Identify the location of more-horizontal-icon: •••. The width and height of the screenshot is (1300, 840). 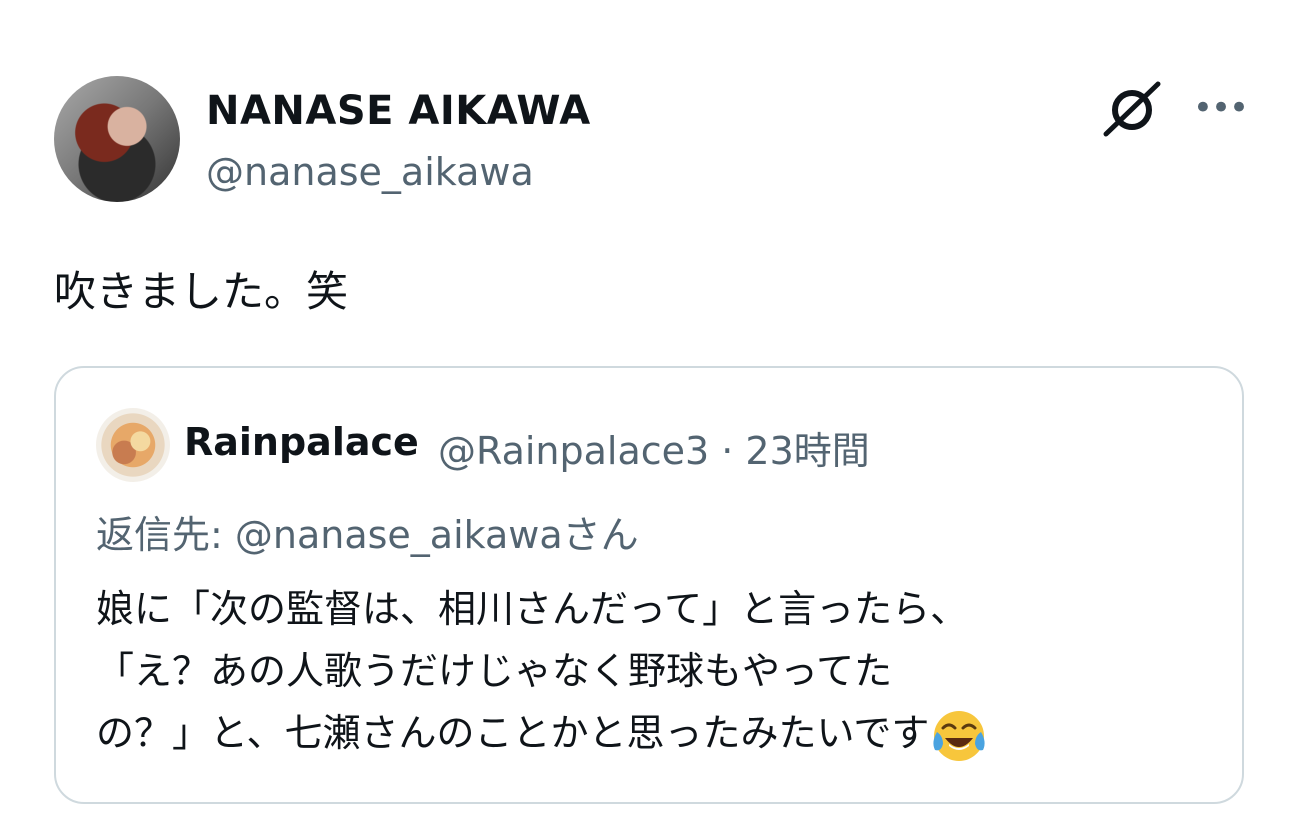
(1220, 108).